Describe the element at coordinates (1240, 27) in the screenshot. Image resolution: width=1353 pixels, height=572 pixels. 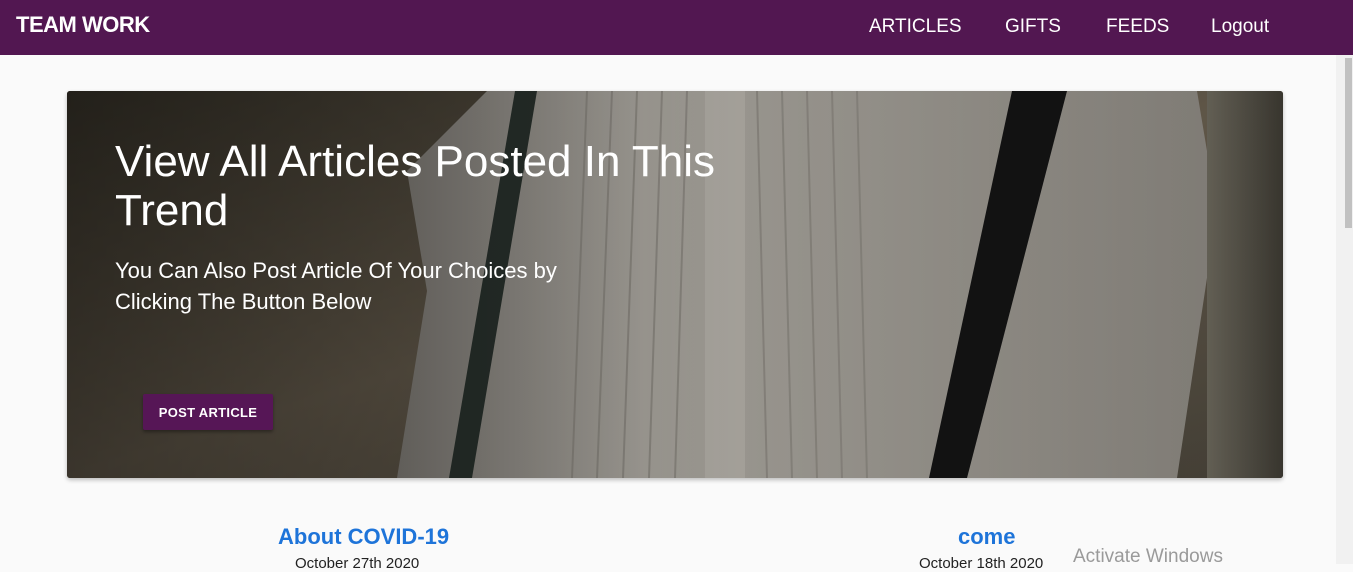
I see `nav-link-logout: Logout` at that location.